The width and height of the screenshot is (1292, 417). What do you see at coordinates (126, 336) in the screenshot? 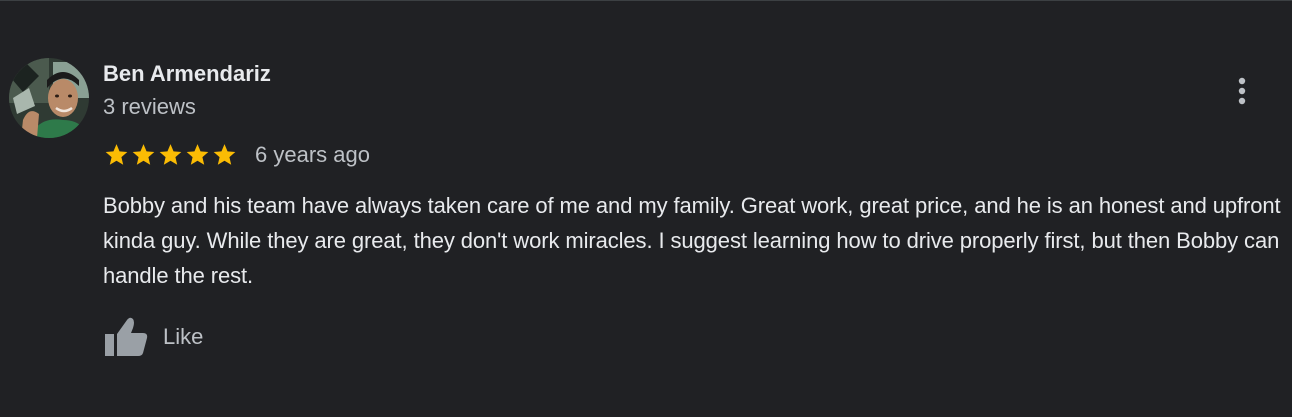
I see `thumb-up-icon` at bounding box center [126, 336].